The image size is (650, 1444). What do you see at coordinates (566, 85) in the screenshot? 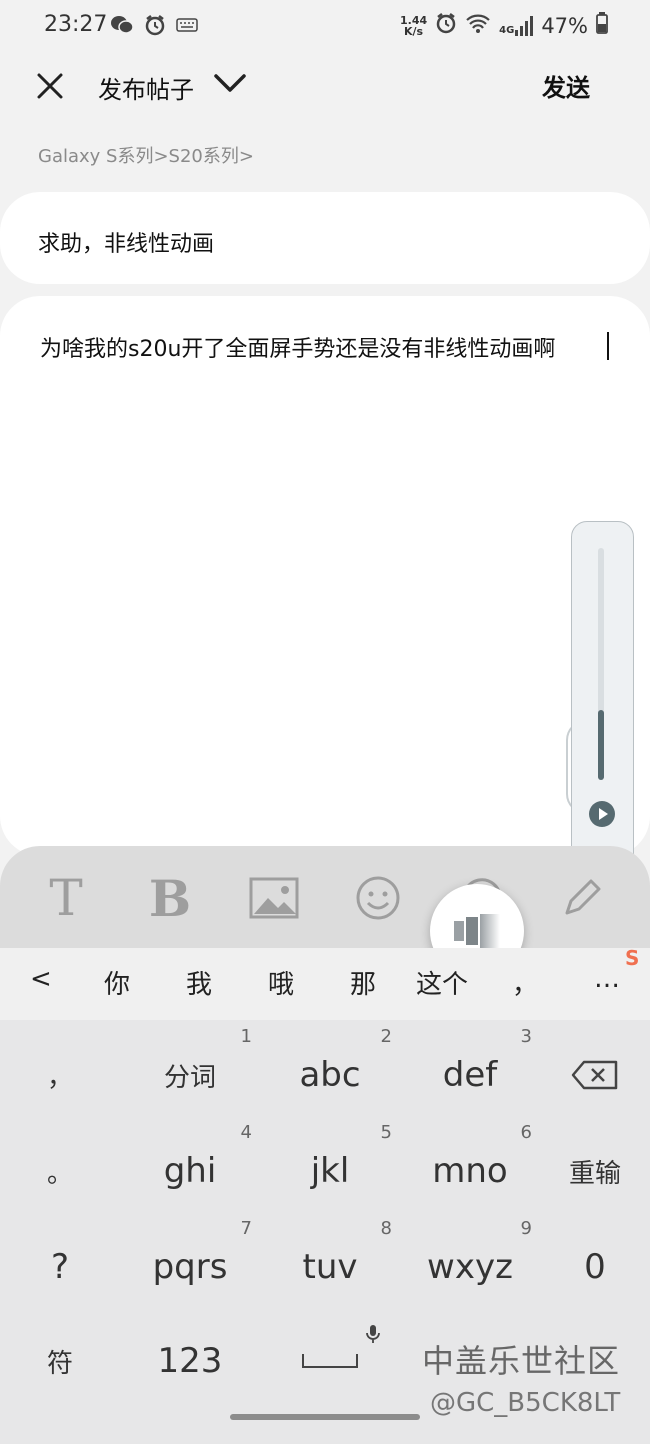
I see `send-button: 发送` at bounding box center [566, 85].